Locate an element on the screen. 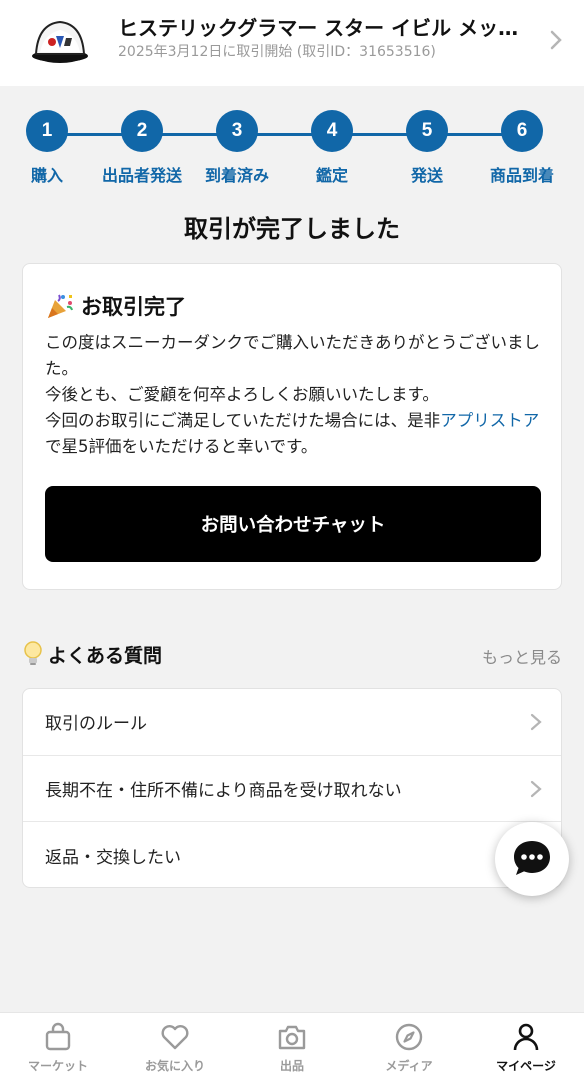 This screenshot has width=584, height=1080. nav-favorites: お気に入り is located at coordinates (175, 1047).